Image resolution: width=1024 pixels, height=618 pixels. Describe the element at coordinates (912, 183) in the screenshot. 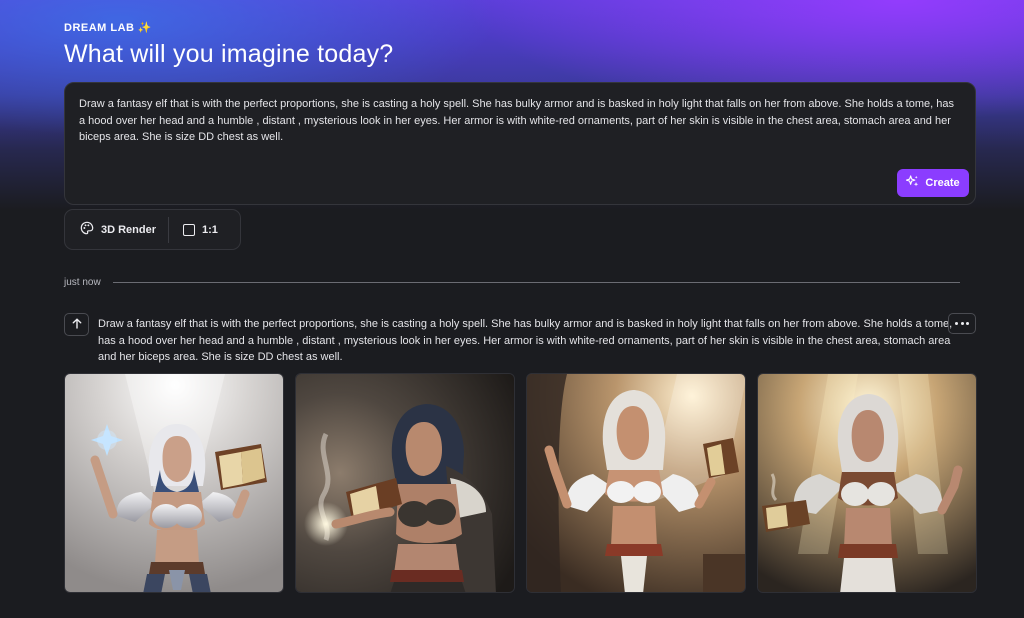

I see `magic-sparkle-icon` at that location.